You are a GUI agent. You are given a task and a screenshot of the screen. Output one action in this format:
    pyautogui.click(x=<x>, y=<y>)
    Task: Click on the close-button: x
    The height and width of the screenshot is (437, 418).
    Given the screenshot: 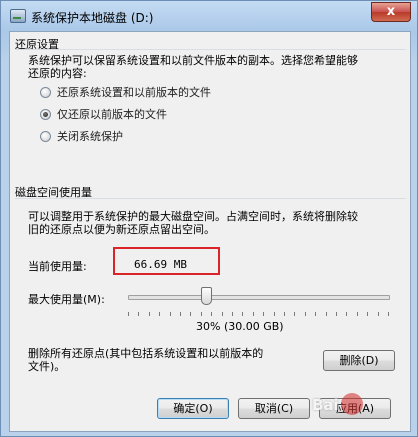 What is the action you would take?
    pyautogui.click(x=391, y=12)
    